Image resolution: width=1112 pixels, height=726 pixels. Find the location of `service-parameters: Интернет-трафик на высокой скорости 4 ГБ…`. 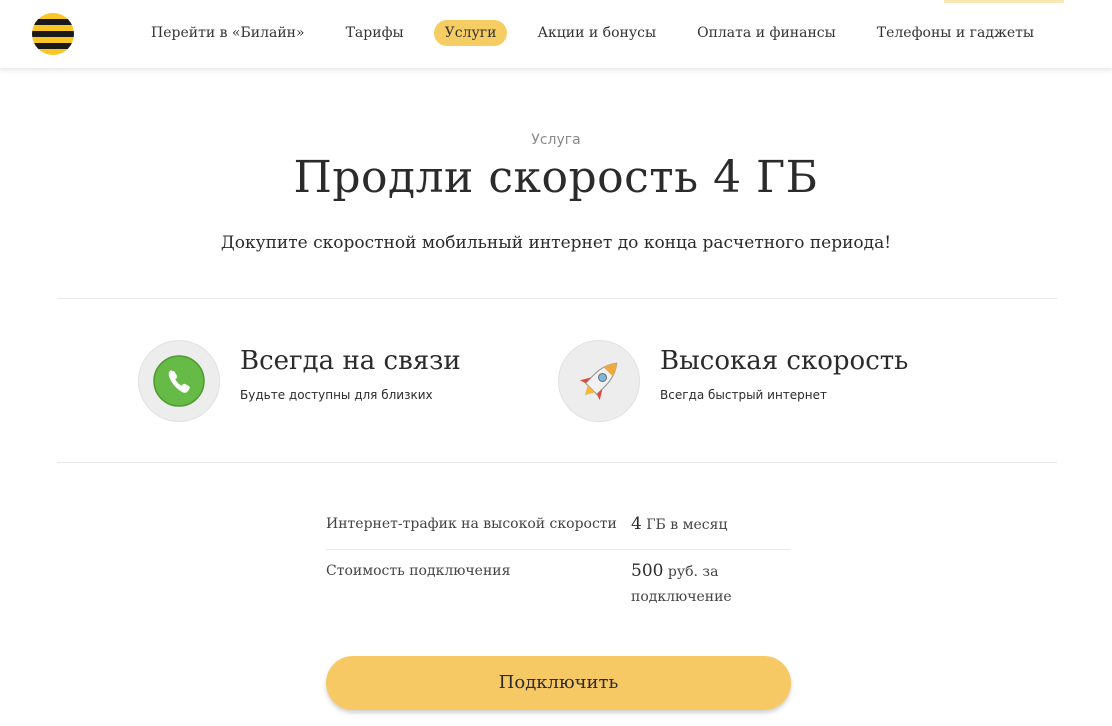

service-parameters: Интернет-трафик на высокой скорости 4 ГБ… is located at coordinates (558, 561).